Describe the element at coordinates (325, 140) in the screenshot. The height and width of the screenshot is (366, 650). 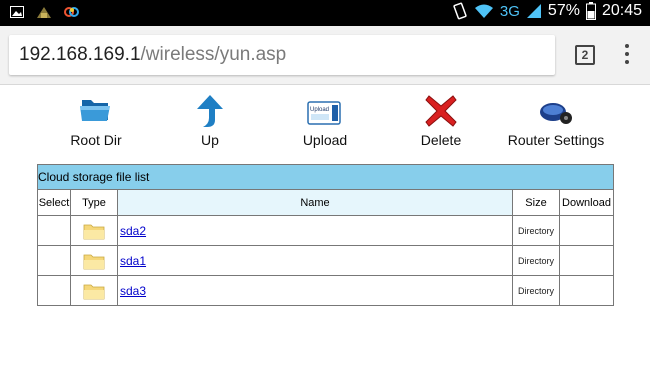
I see `upload-label: Upload` at that location.